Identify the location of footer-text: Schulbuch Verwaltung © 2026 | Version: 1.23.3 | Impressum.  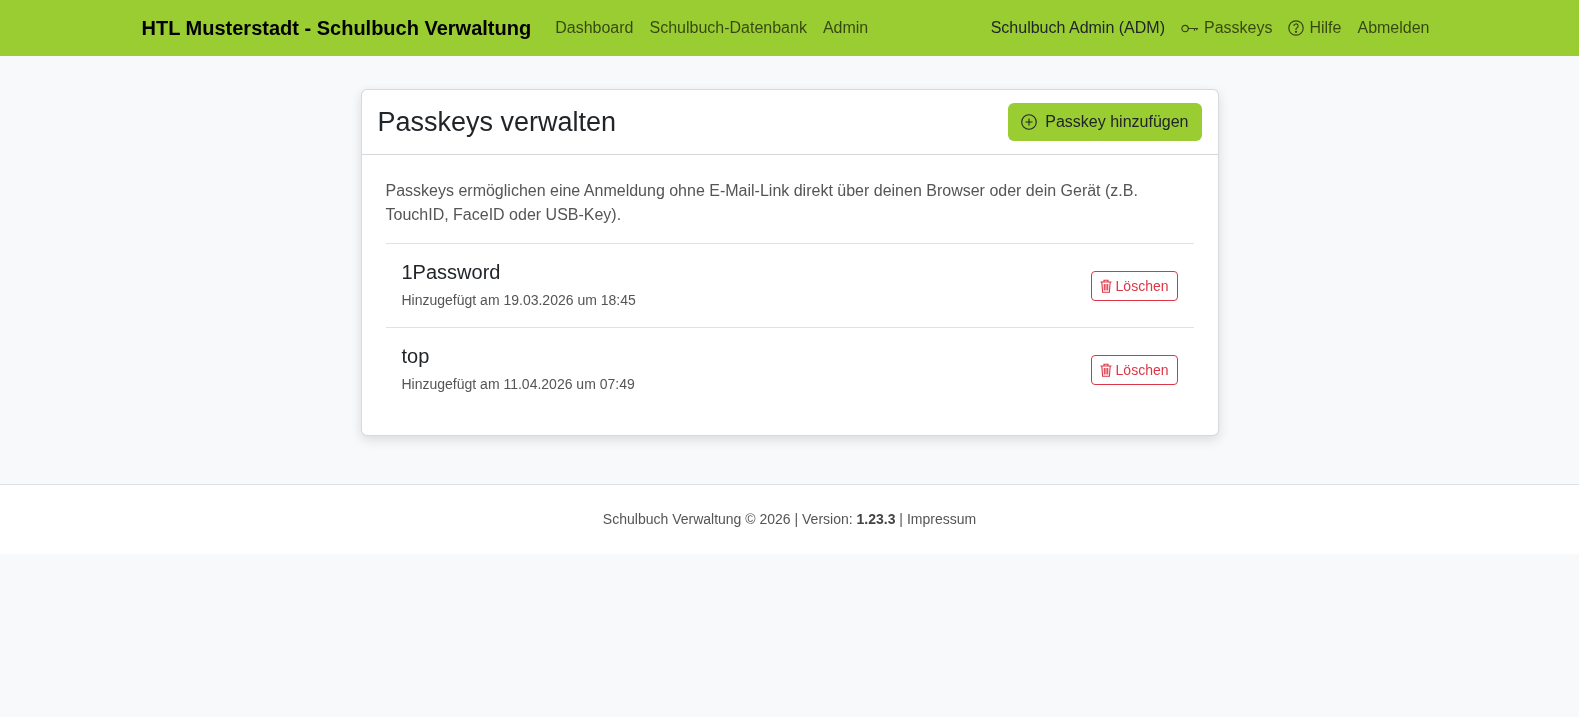
(789, 519).